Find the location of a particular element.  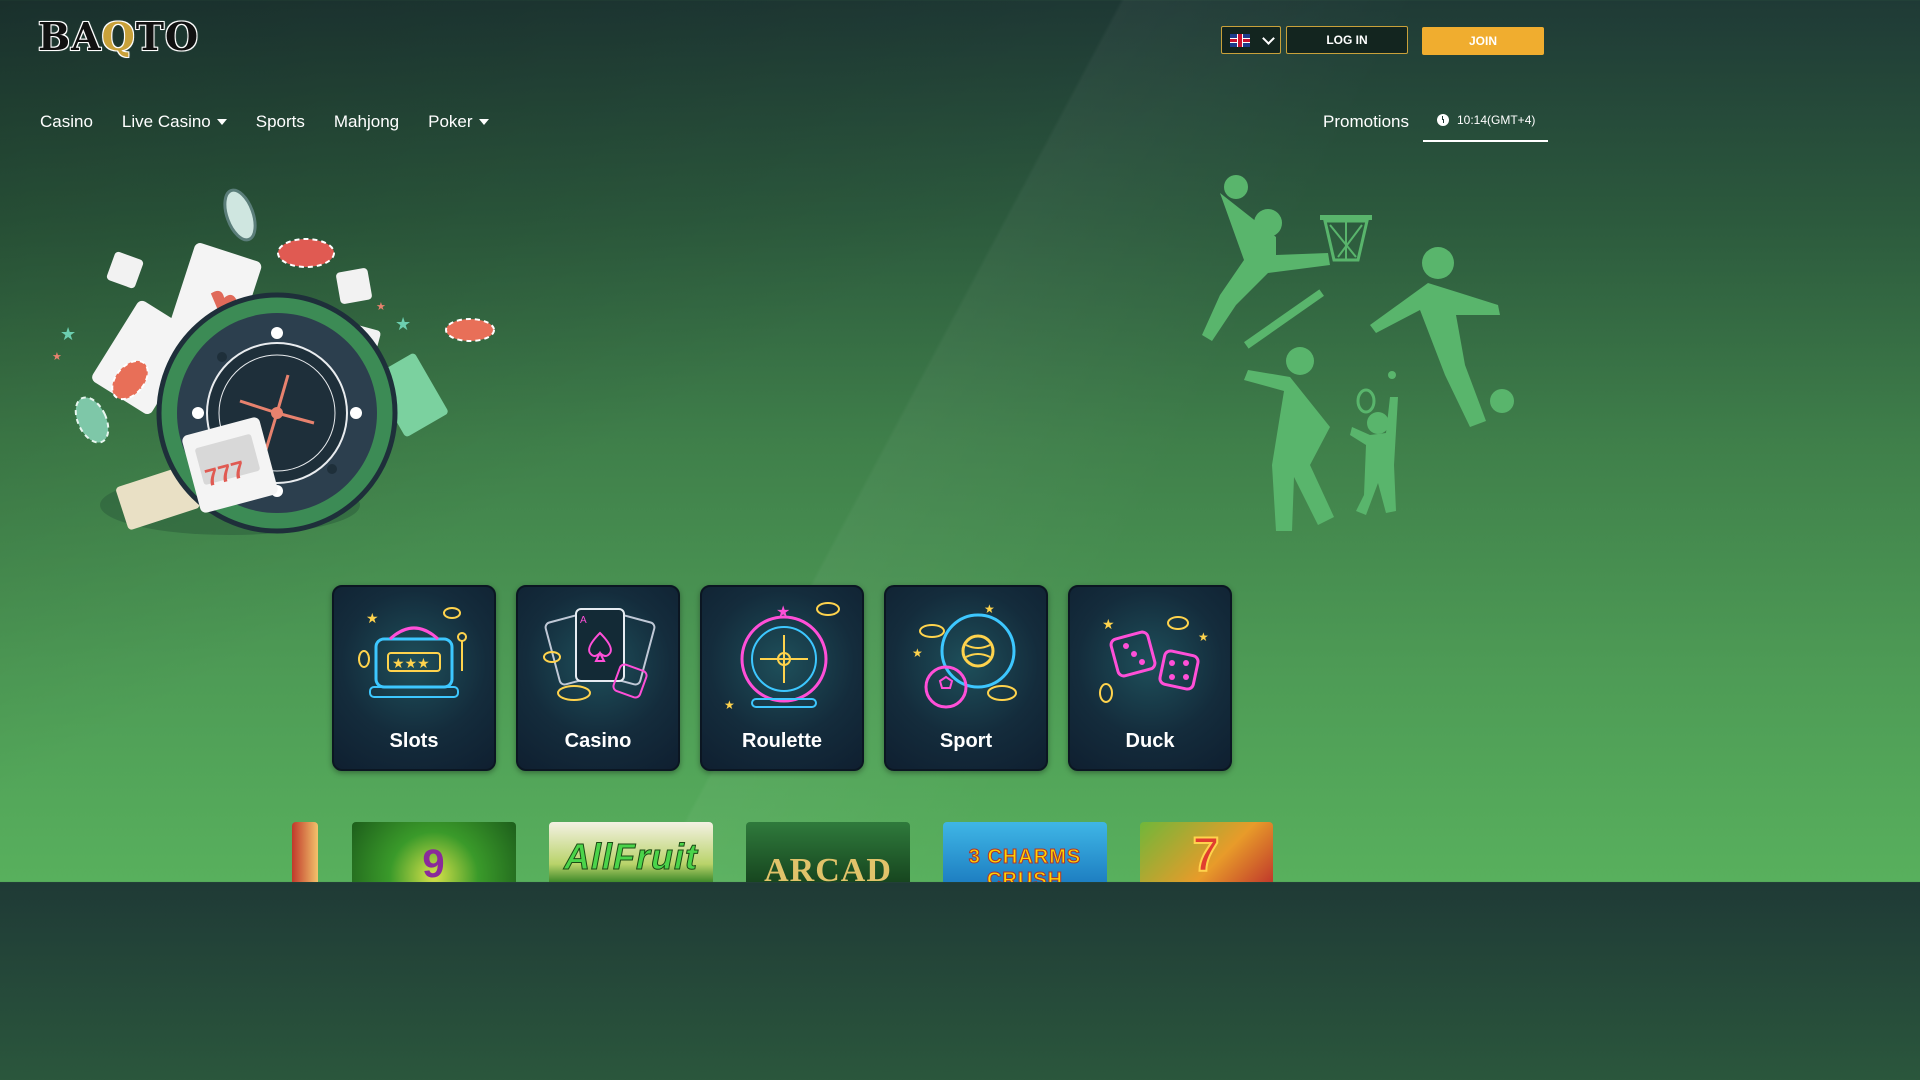

category-tile-slots: ★★★ ★ Slots is located at coordinates (414, 678).